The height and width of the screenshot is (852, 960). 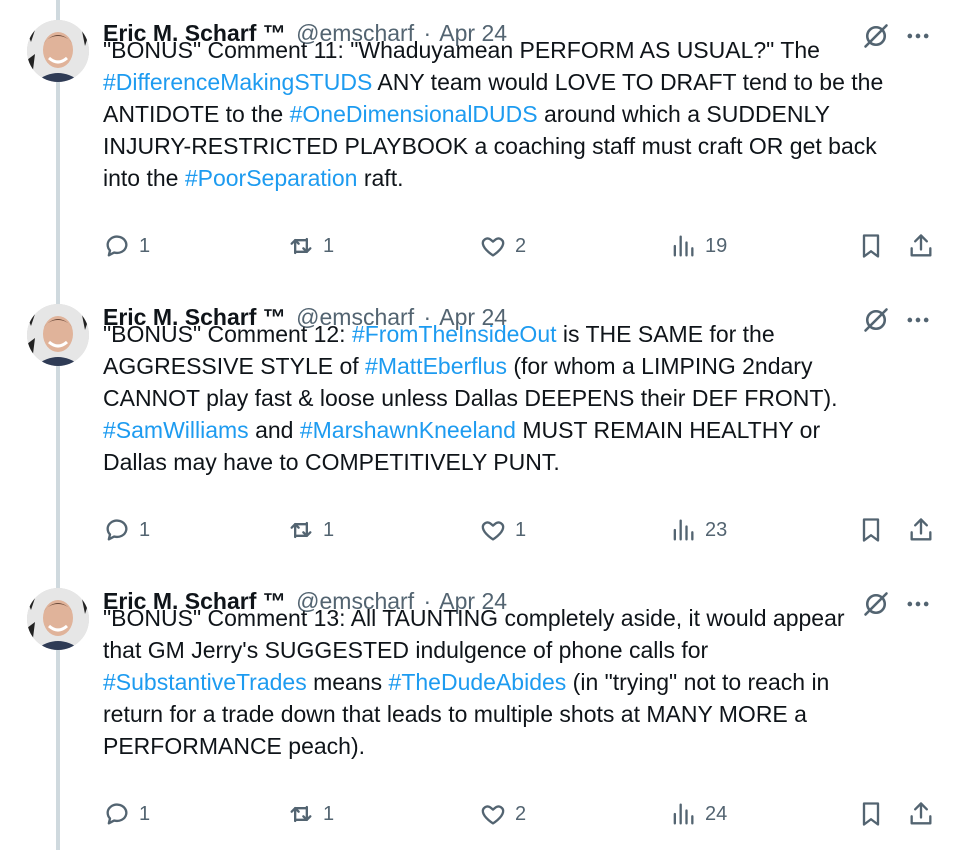 What do you see at coordinates (227, 334) in the screenshot?
I see `text-segment: "BONUS" Comment 12:` at bounding box center [227, 334].